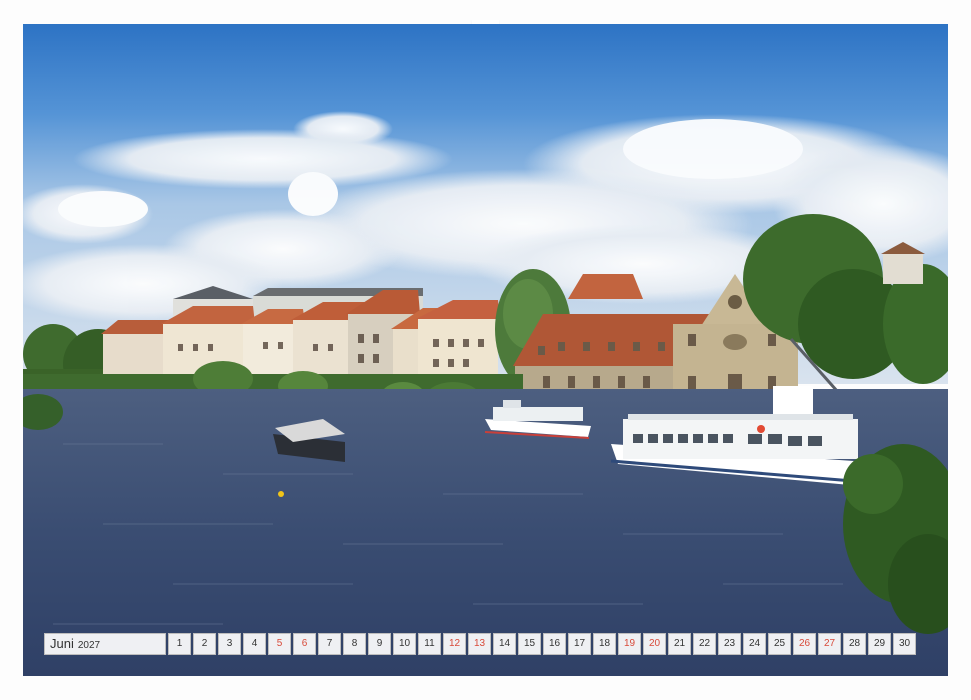 This screenshot has height=700, width=971. Describe the element at coordinates (404, 643) in the screenshot. I see `day-cell: 10` at that location.